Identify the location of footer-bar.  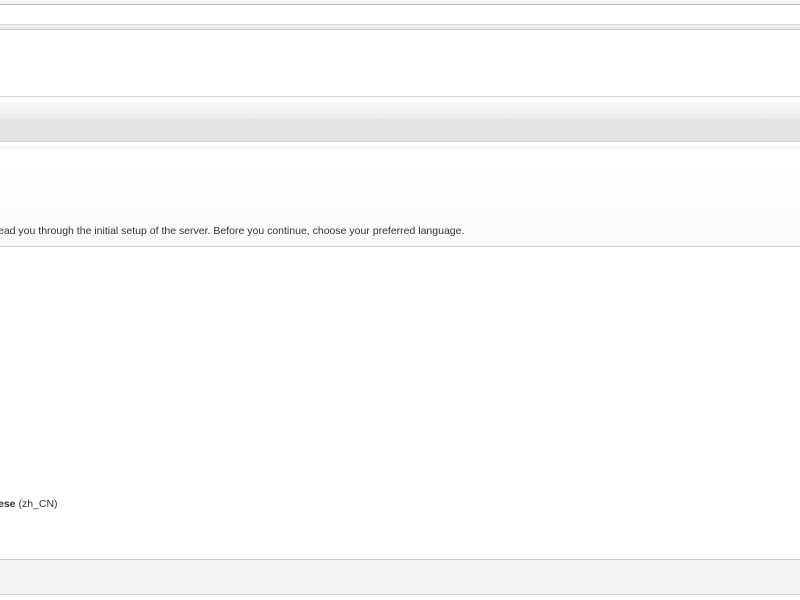
(400, 577).